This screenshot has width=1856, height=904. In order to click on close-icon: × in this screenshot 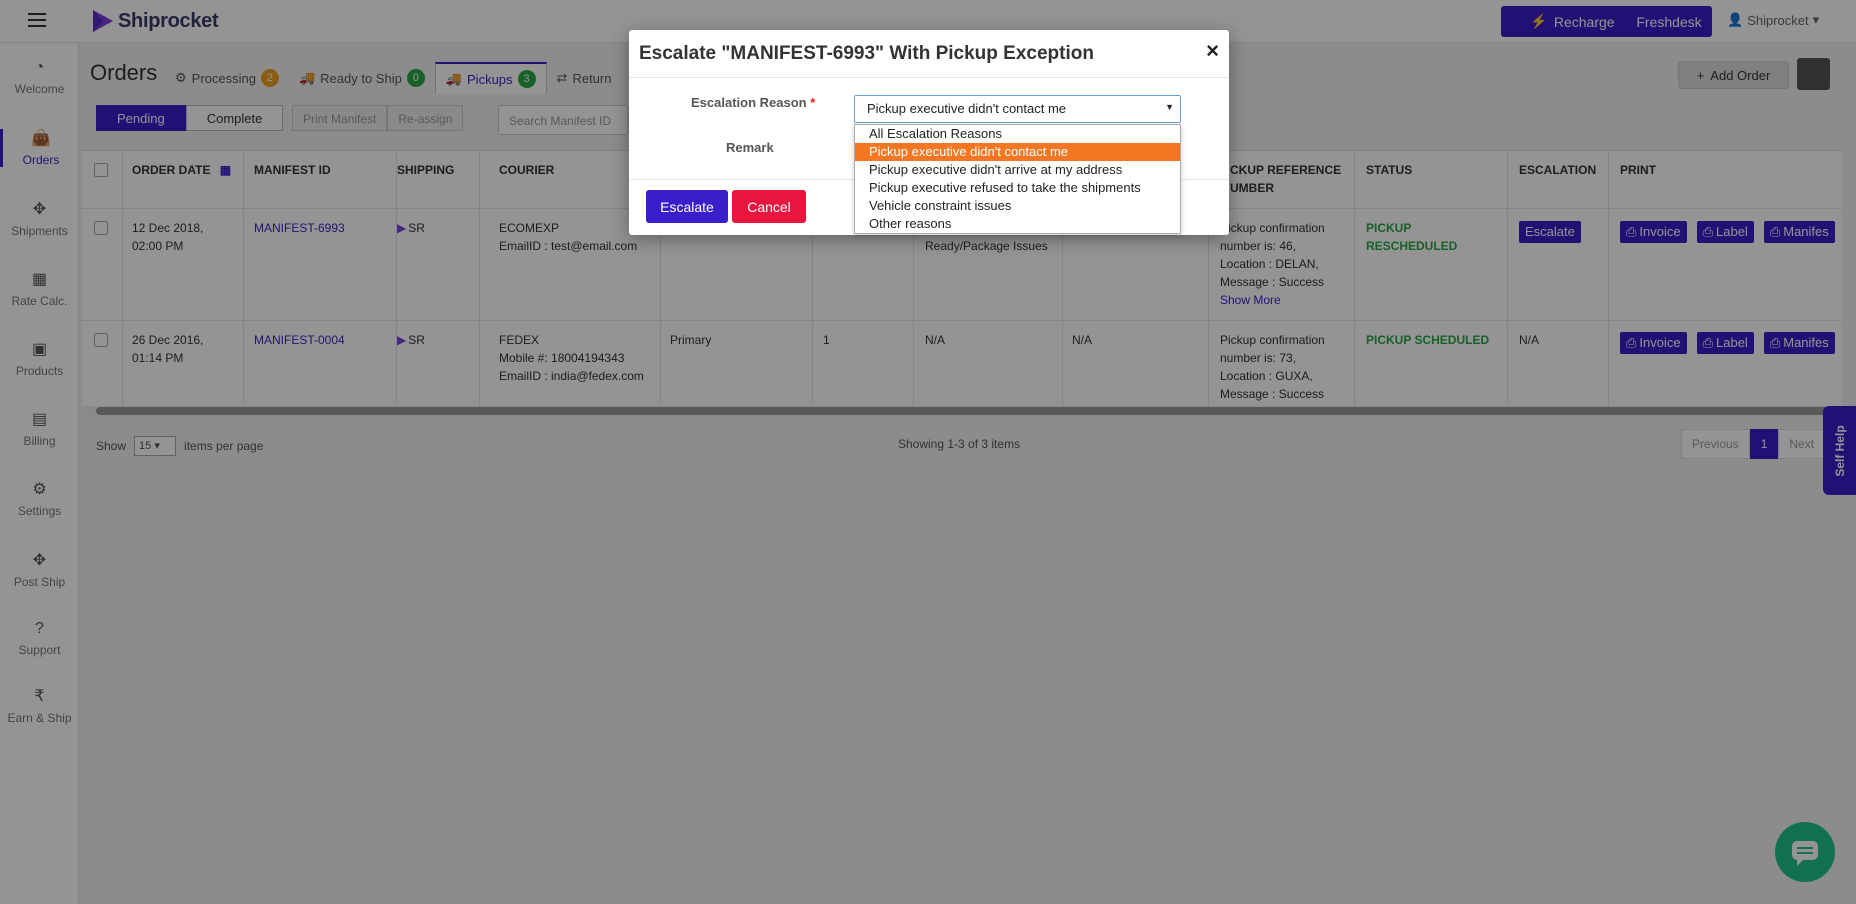, I will do `click(1212, 51)`.